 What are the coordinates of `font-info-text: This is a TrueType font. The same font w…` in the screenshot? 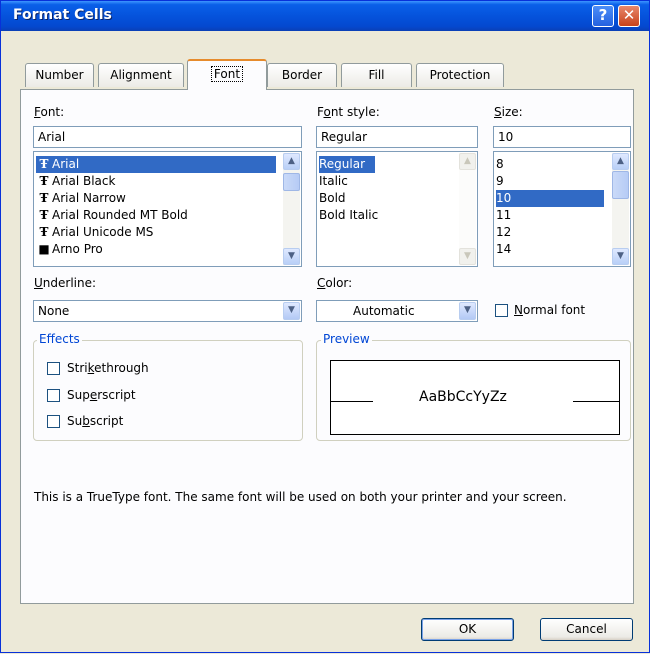 It's located at (300, 497).